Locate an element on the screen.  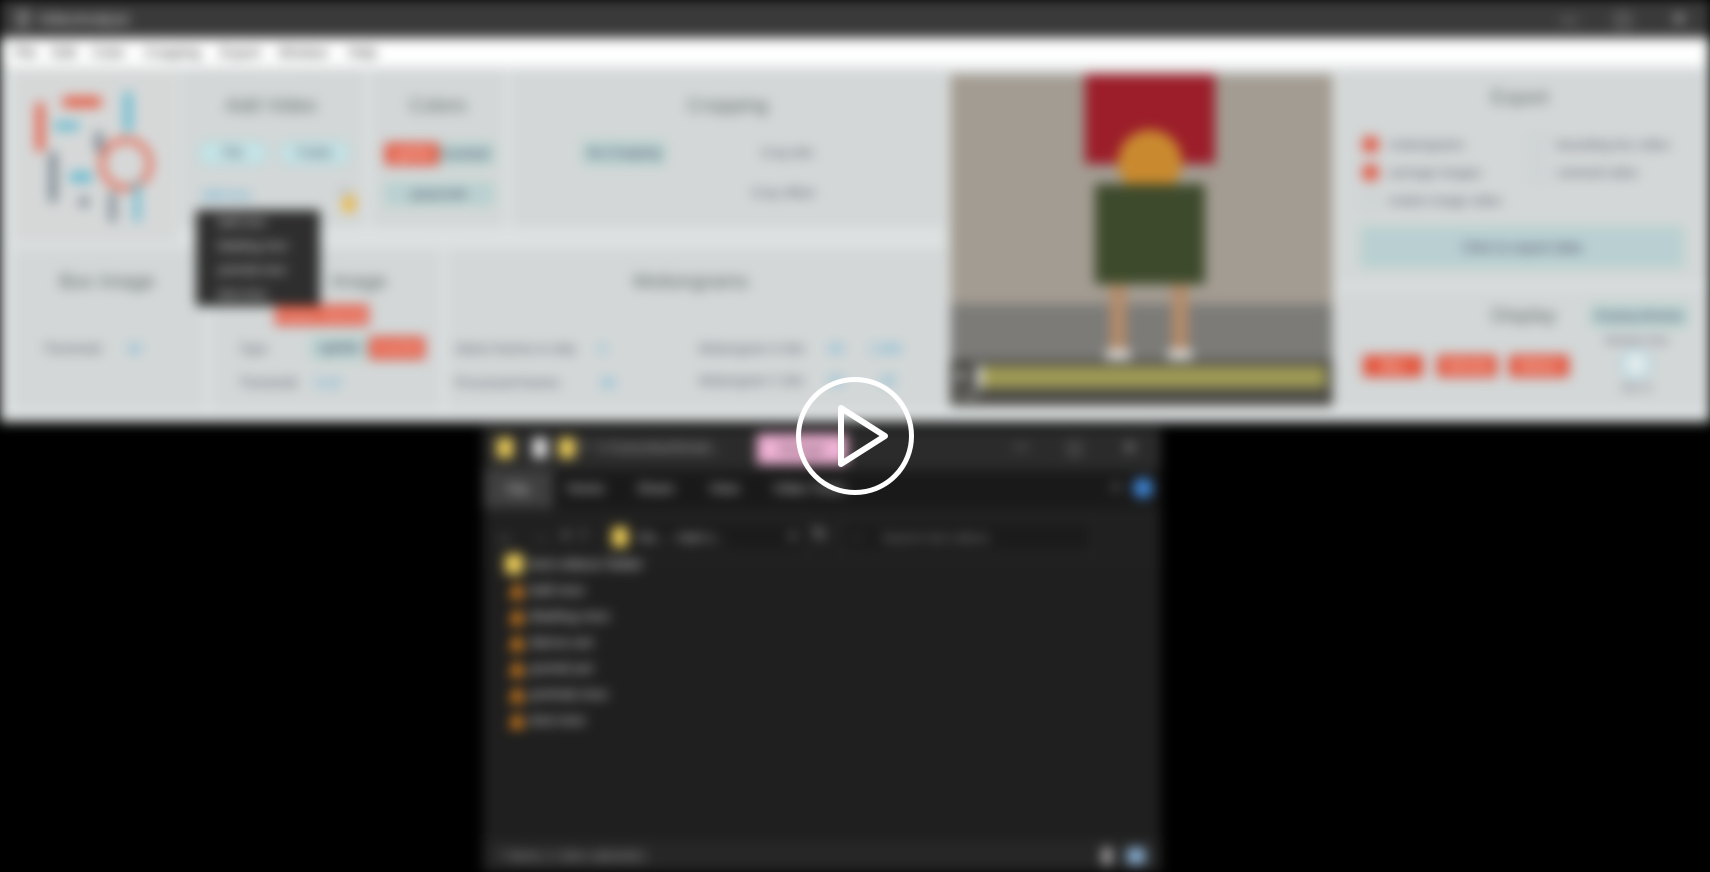
large-icons-view-icon is located at coordinates (1136, 856).